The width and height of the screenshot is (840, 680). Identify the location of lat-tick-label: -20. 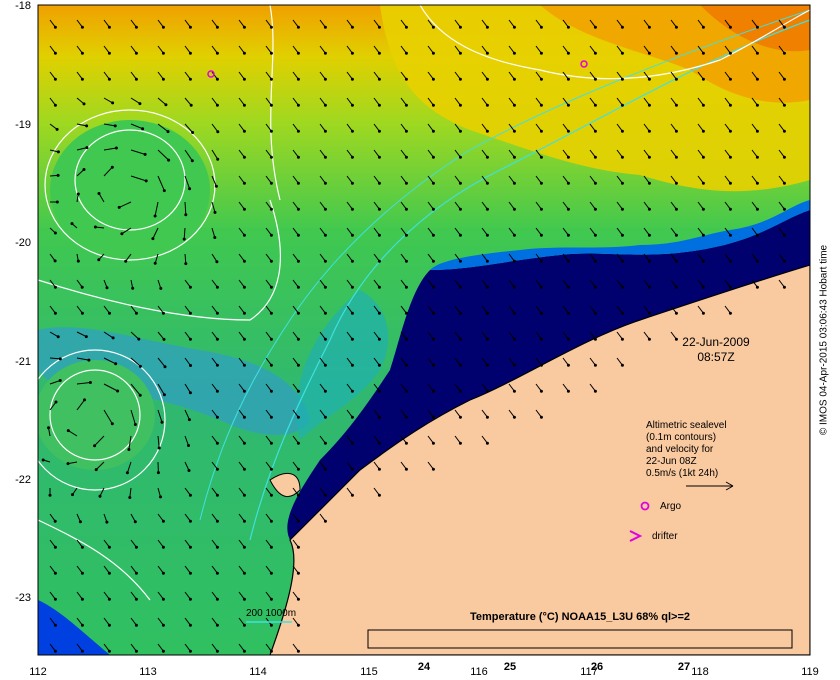
(23, 243).